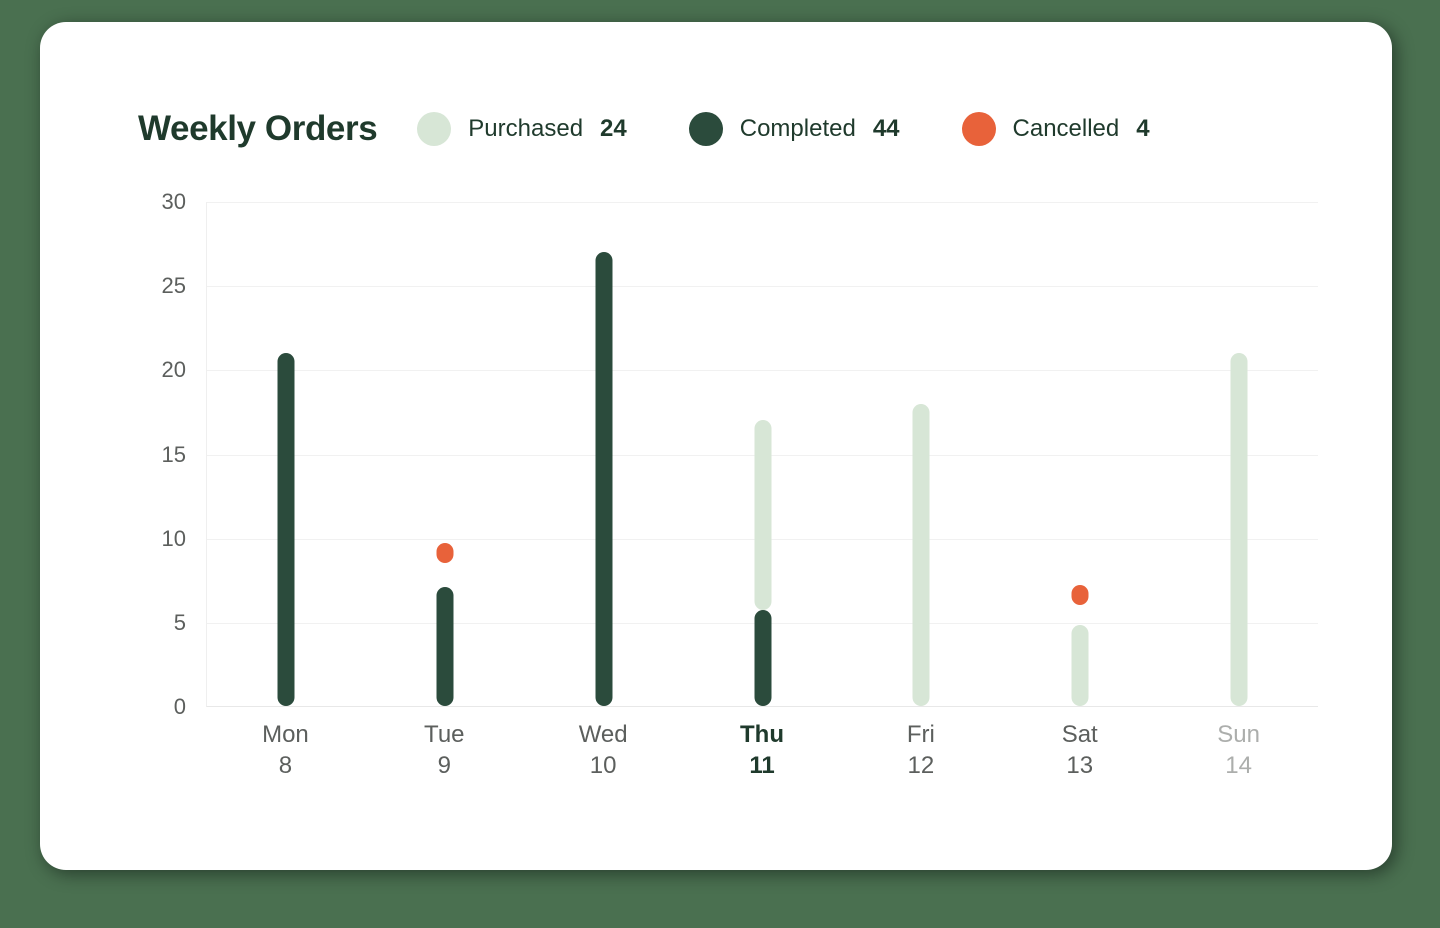  I want to click on x-axis-day-name: Mon, so click(285, 734).